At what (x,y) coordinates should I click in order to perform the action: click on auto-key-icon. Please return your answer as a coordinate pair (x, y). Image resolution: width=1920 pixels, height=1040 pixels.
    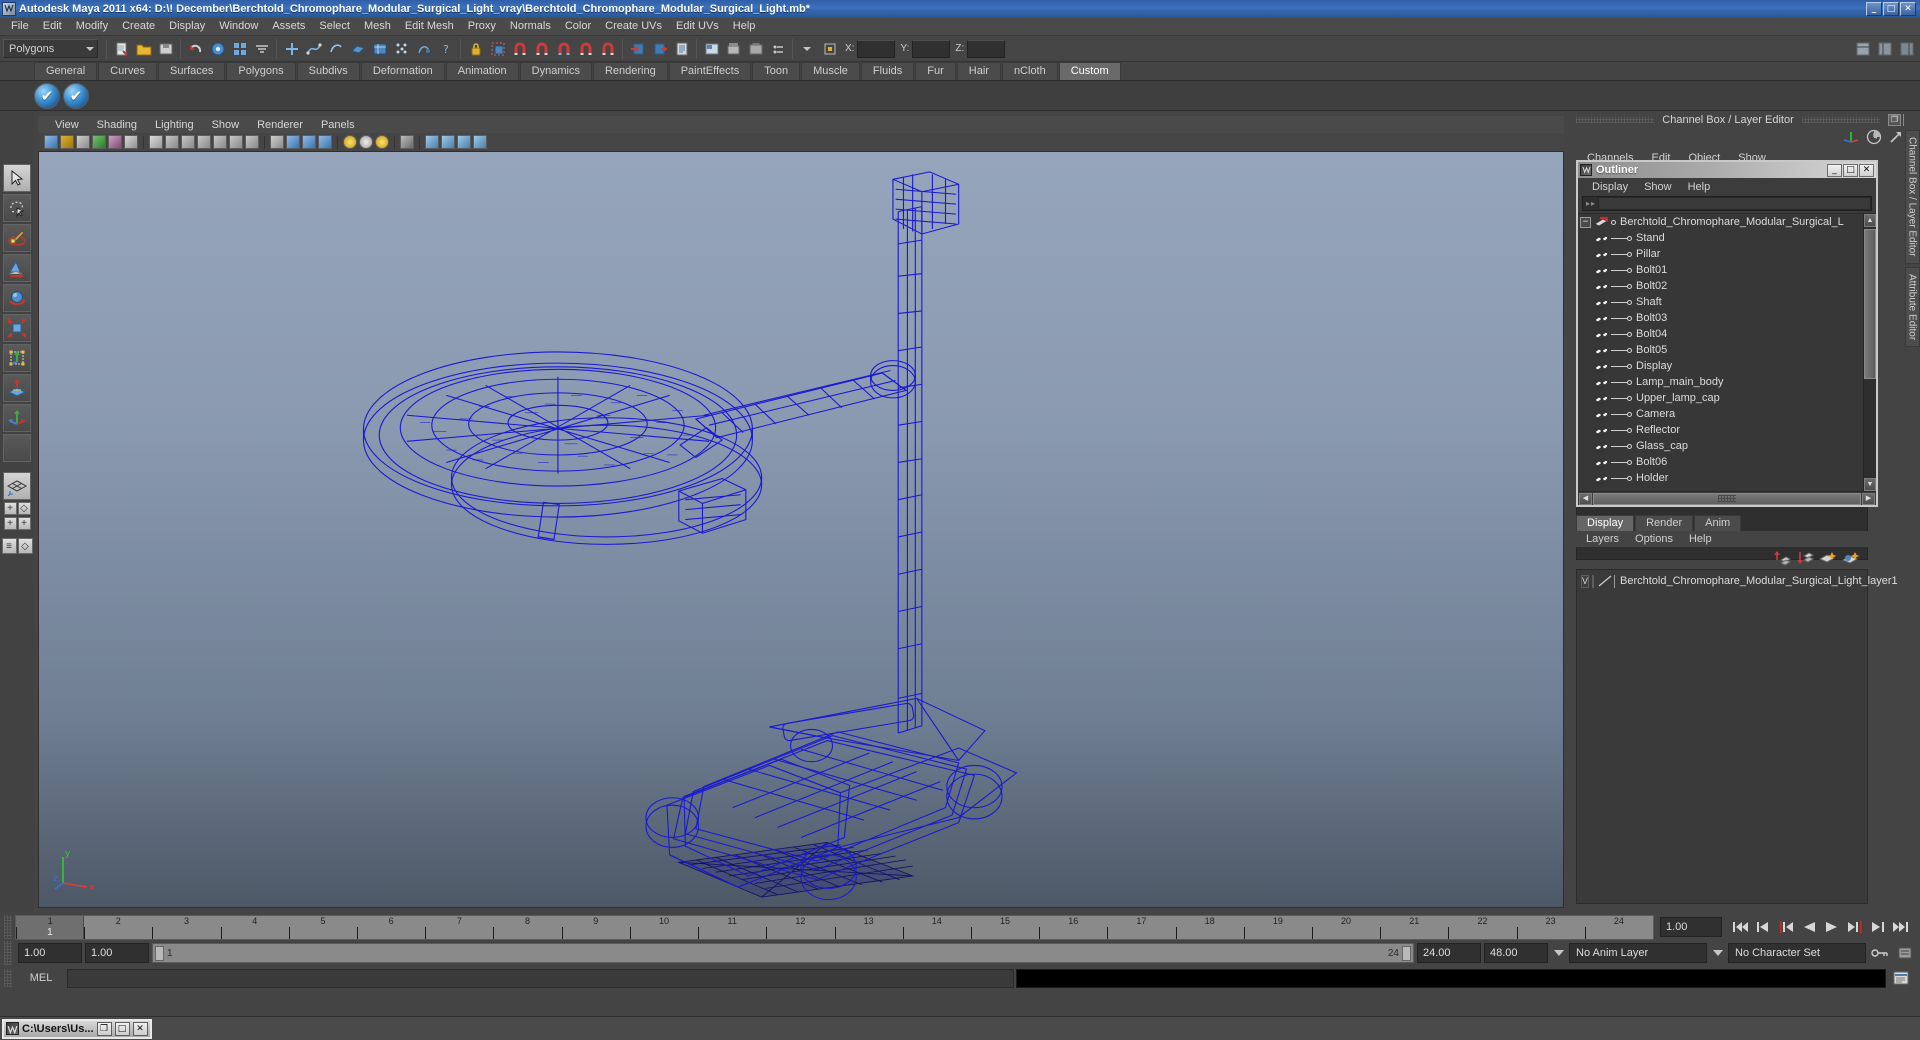
    Looking at the image, I should click on (1880, 953).